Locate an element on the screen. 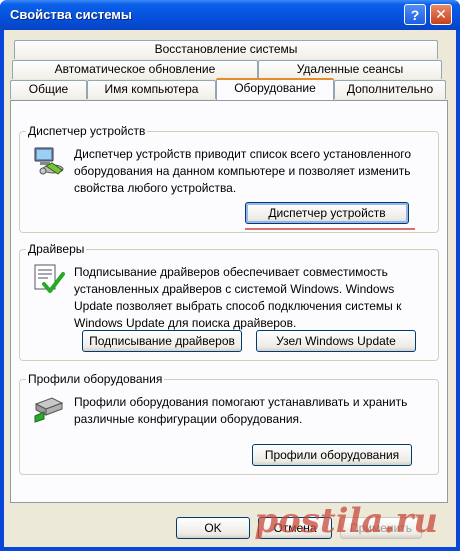 This screenshot has width=460, height=551. tab-advanced: Дополнительно is located at coordinates (390, 89).